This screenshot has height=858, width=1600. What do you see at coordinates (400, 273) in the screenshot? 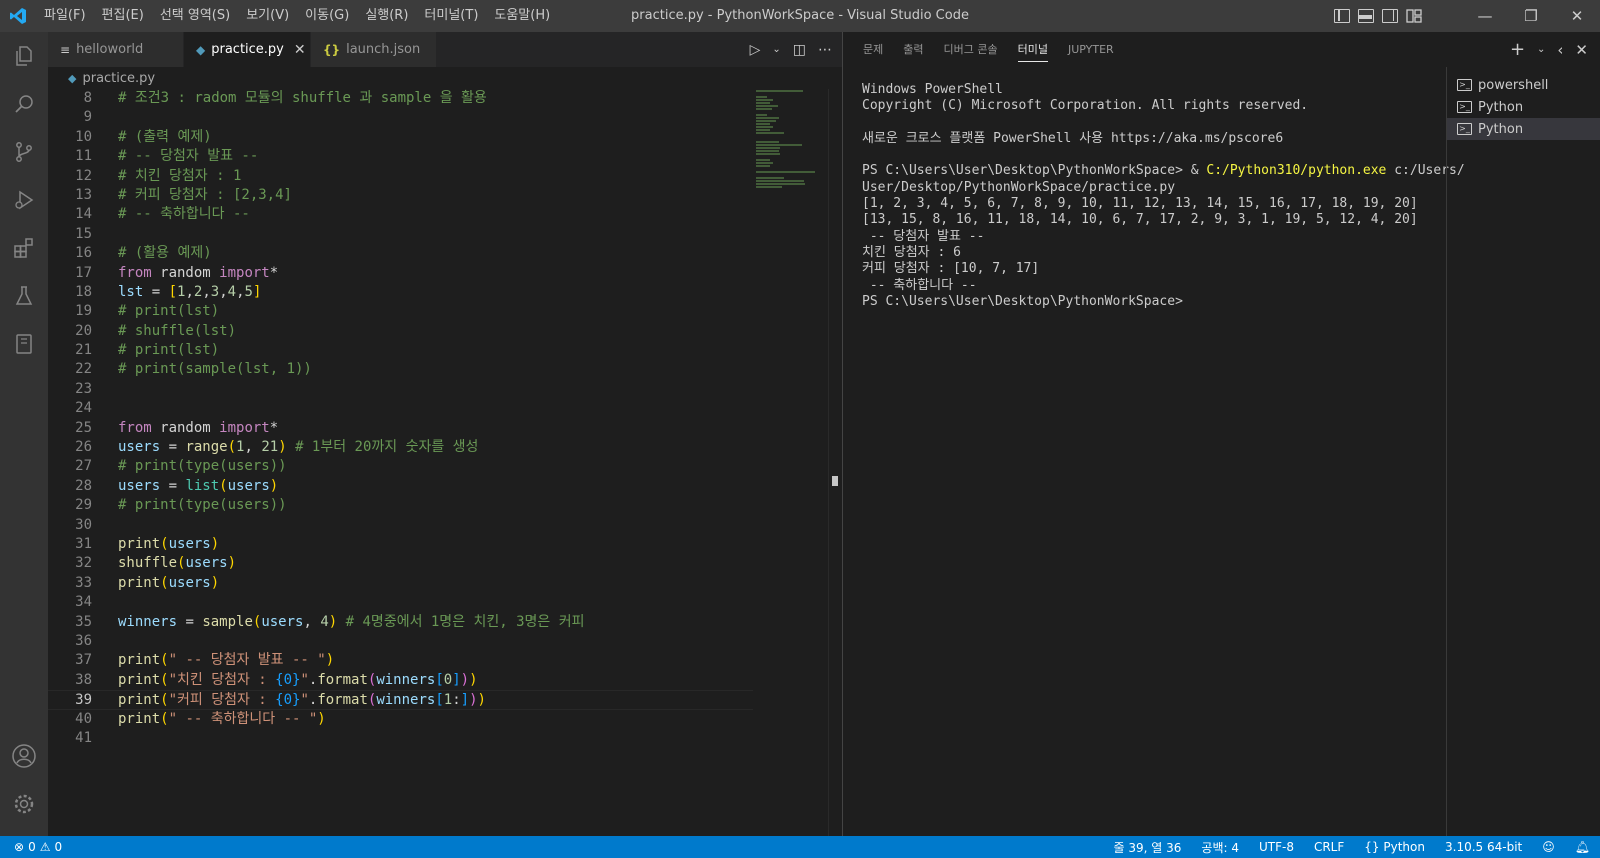
I see `code-line: 17 from random import*` at bounding box center [400, 273].